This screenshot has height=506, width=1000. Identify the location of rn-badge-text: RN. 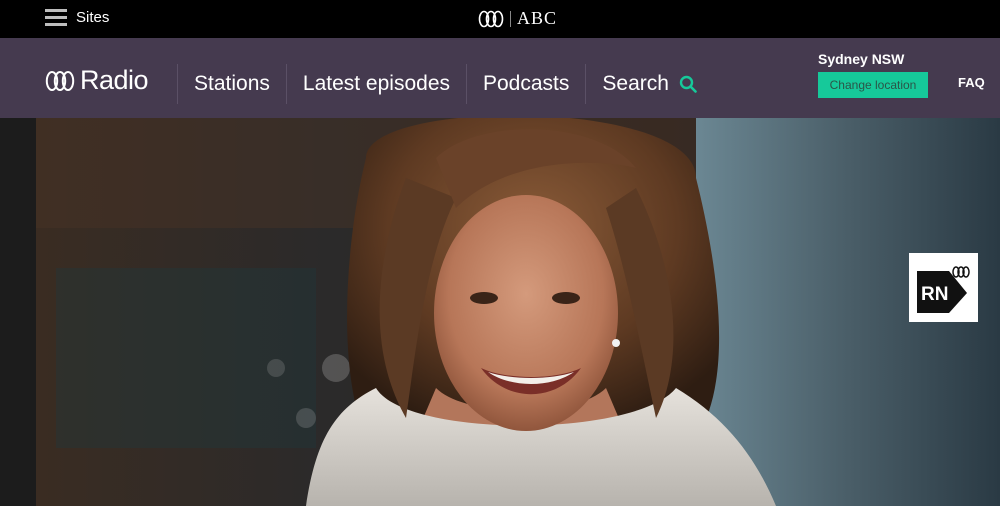
(934, 294).